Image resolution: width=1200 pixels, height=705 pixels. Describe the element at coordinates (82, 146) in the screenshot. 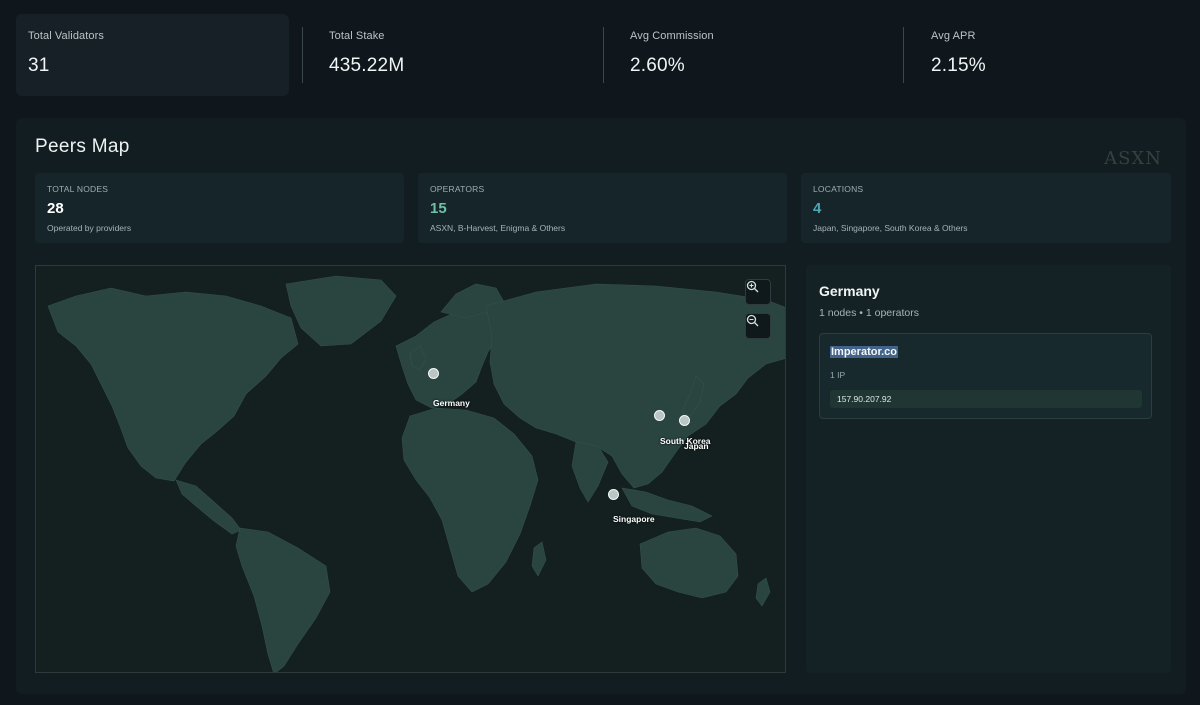

I see `section-title: Peers Map` at that location.